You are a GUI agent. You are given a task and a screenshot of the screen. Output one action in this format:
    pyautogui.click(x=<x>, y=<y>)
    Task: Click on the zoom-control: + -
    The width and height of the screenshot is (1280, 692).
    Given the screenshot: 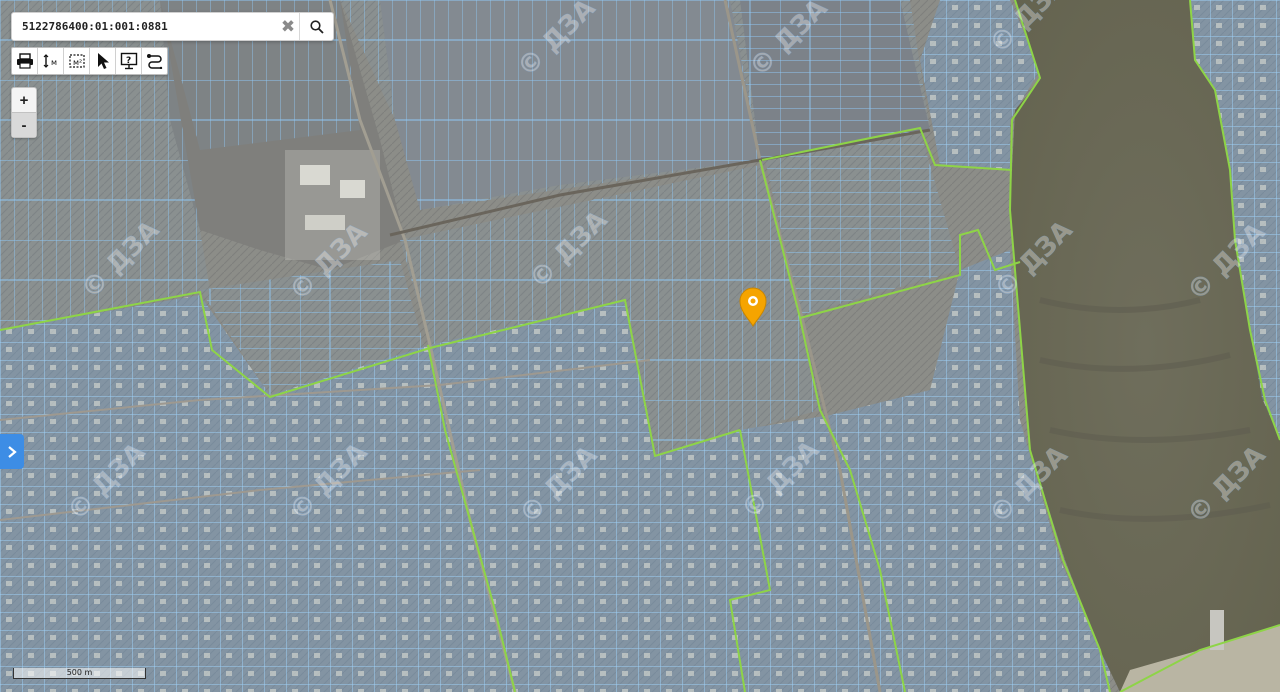 What is the action you would take?
    pyautogui.click(x=24, y=112)
    